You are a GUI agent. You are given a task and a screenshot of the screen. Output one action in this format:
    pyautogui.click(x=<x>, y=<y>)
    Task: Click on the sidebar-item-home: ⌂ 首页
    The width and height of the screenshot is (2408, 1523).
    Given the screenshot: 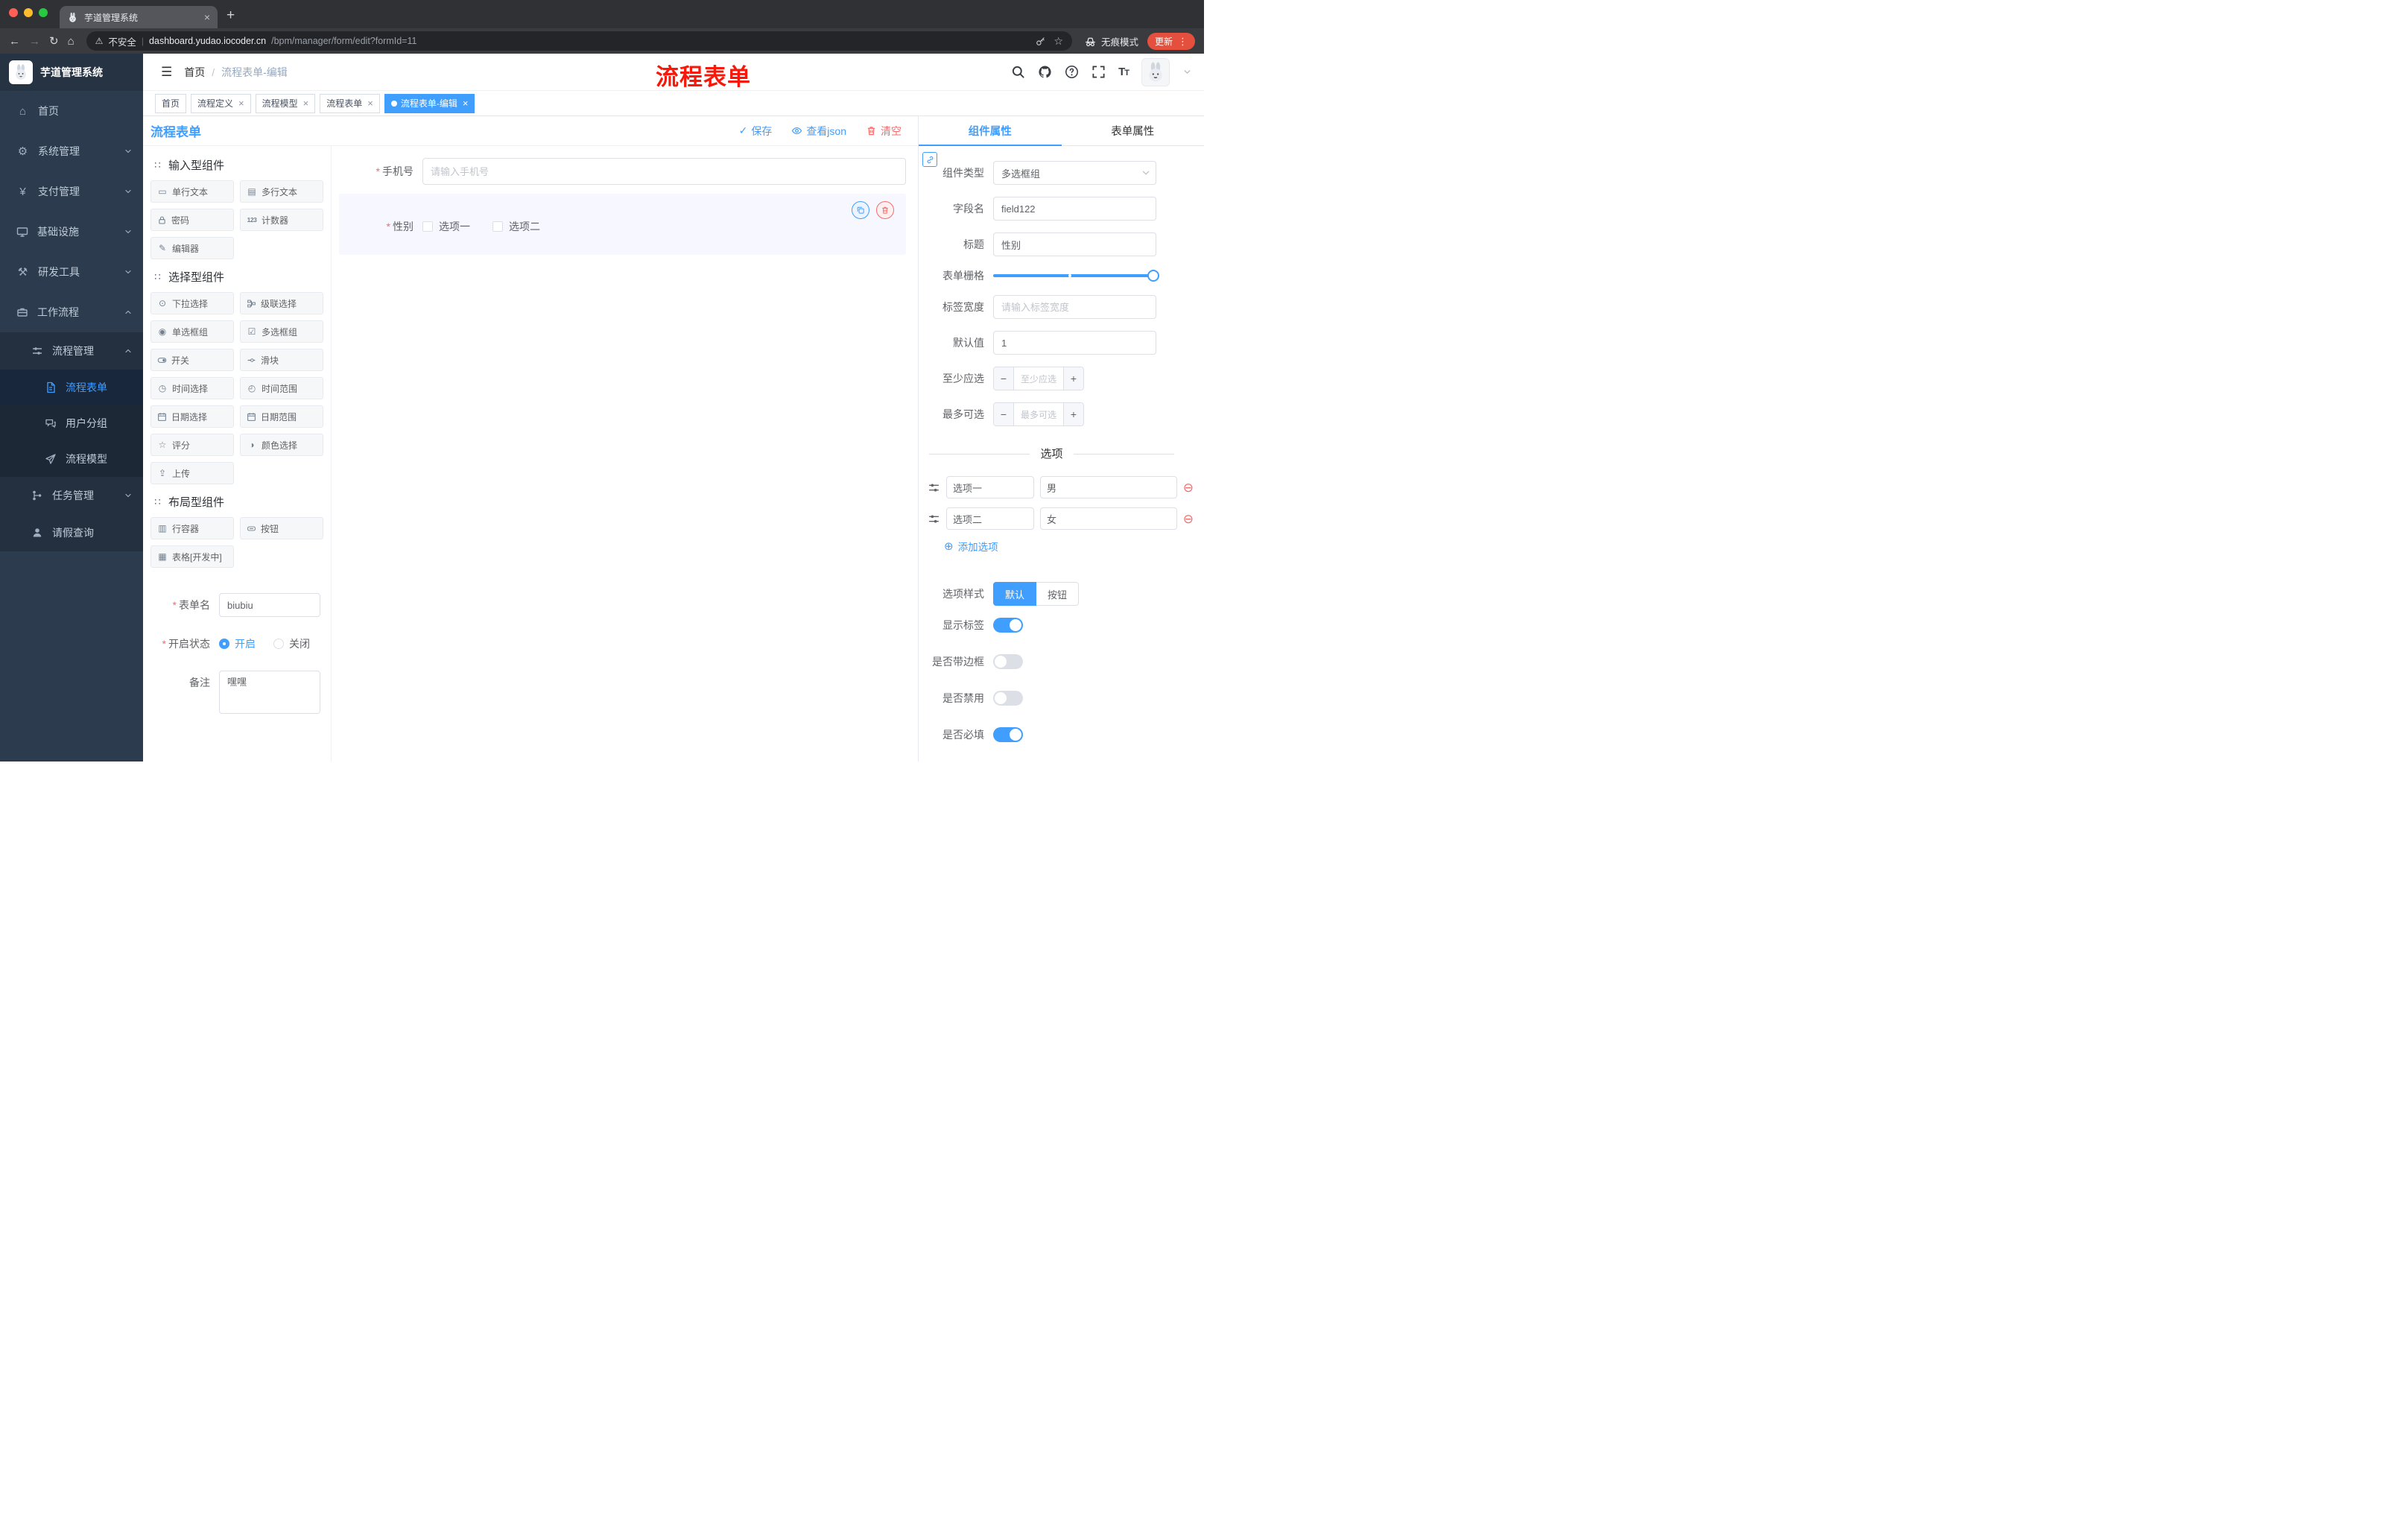 What is the action you would take?
    pyautogui.click(x=71, y=111)
    